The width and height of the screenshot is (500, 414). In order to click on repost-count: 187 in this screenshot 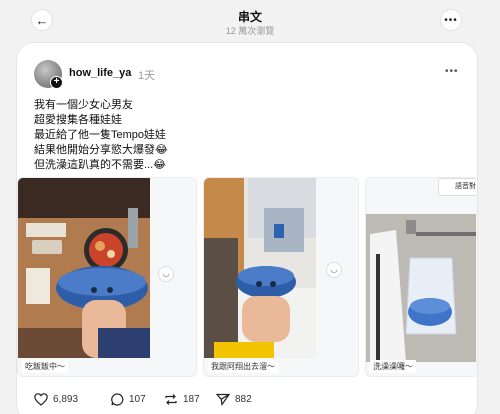, I will do `click(191, 399)`.